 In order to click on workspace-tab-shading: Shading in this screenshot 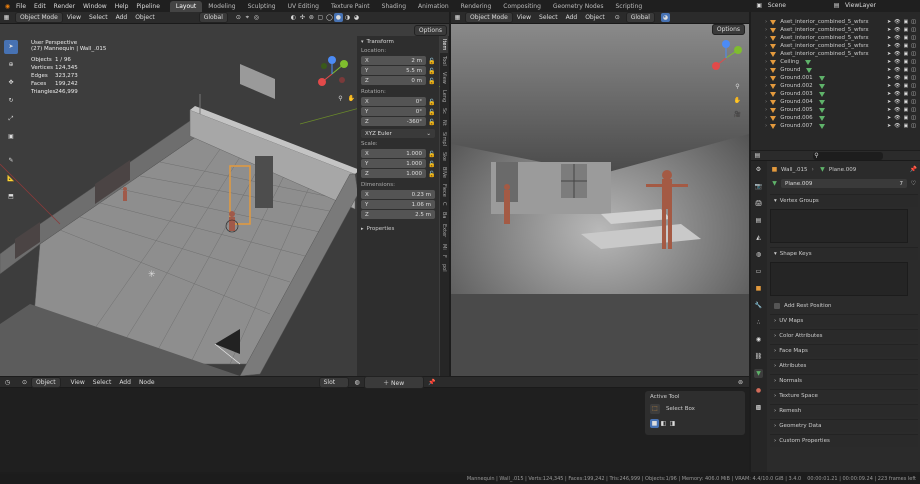, I will do `click(394, 6)`.